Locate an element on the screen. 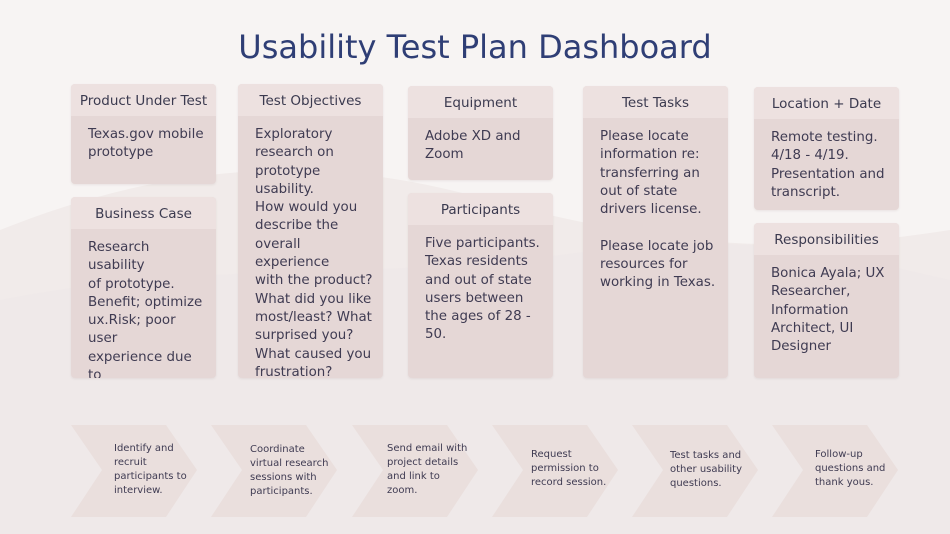 The width and height of the screenshot is (950, 534). step-6-text: Follow-up questions and thank yous. is located at coordinates (850, 468).